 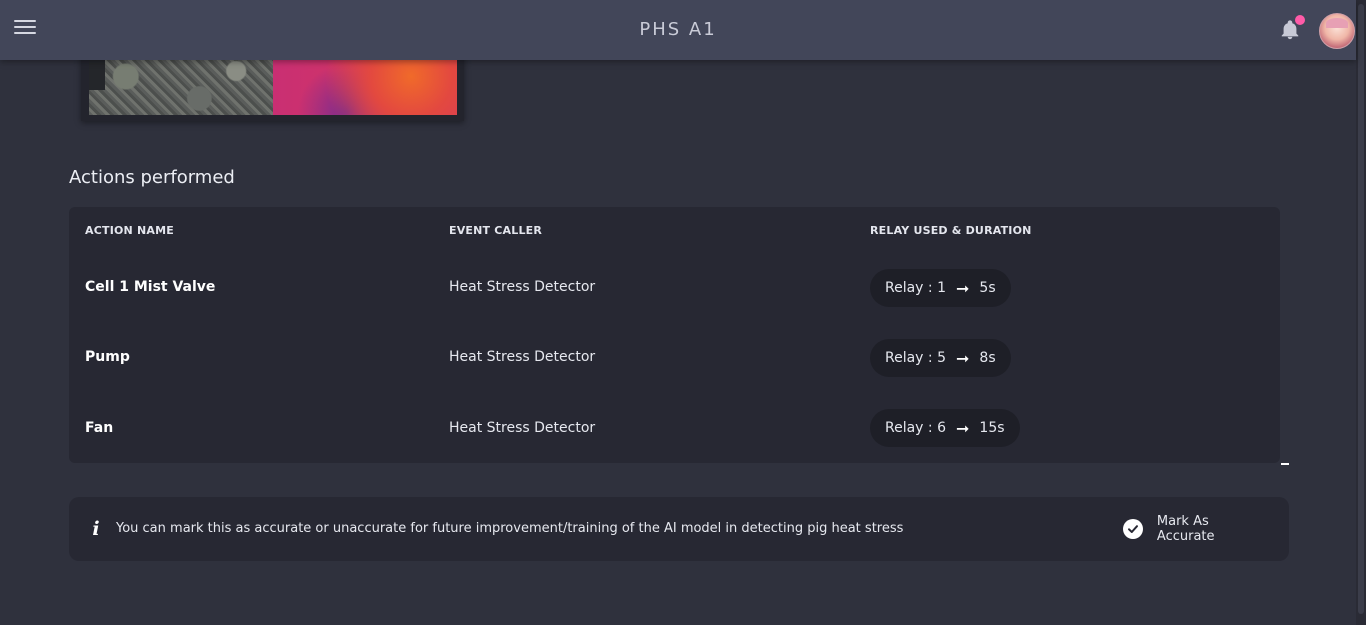 I want to click on relay-chip: Relay : 6 ➞ 15s, so click(x=945, y=428).